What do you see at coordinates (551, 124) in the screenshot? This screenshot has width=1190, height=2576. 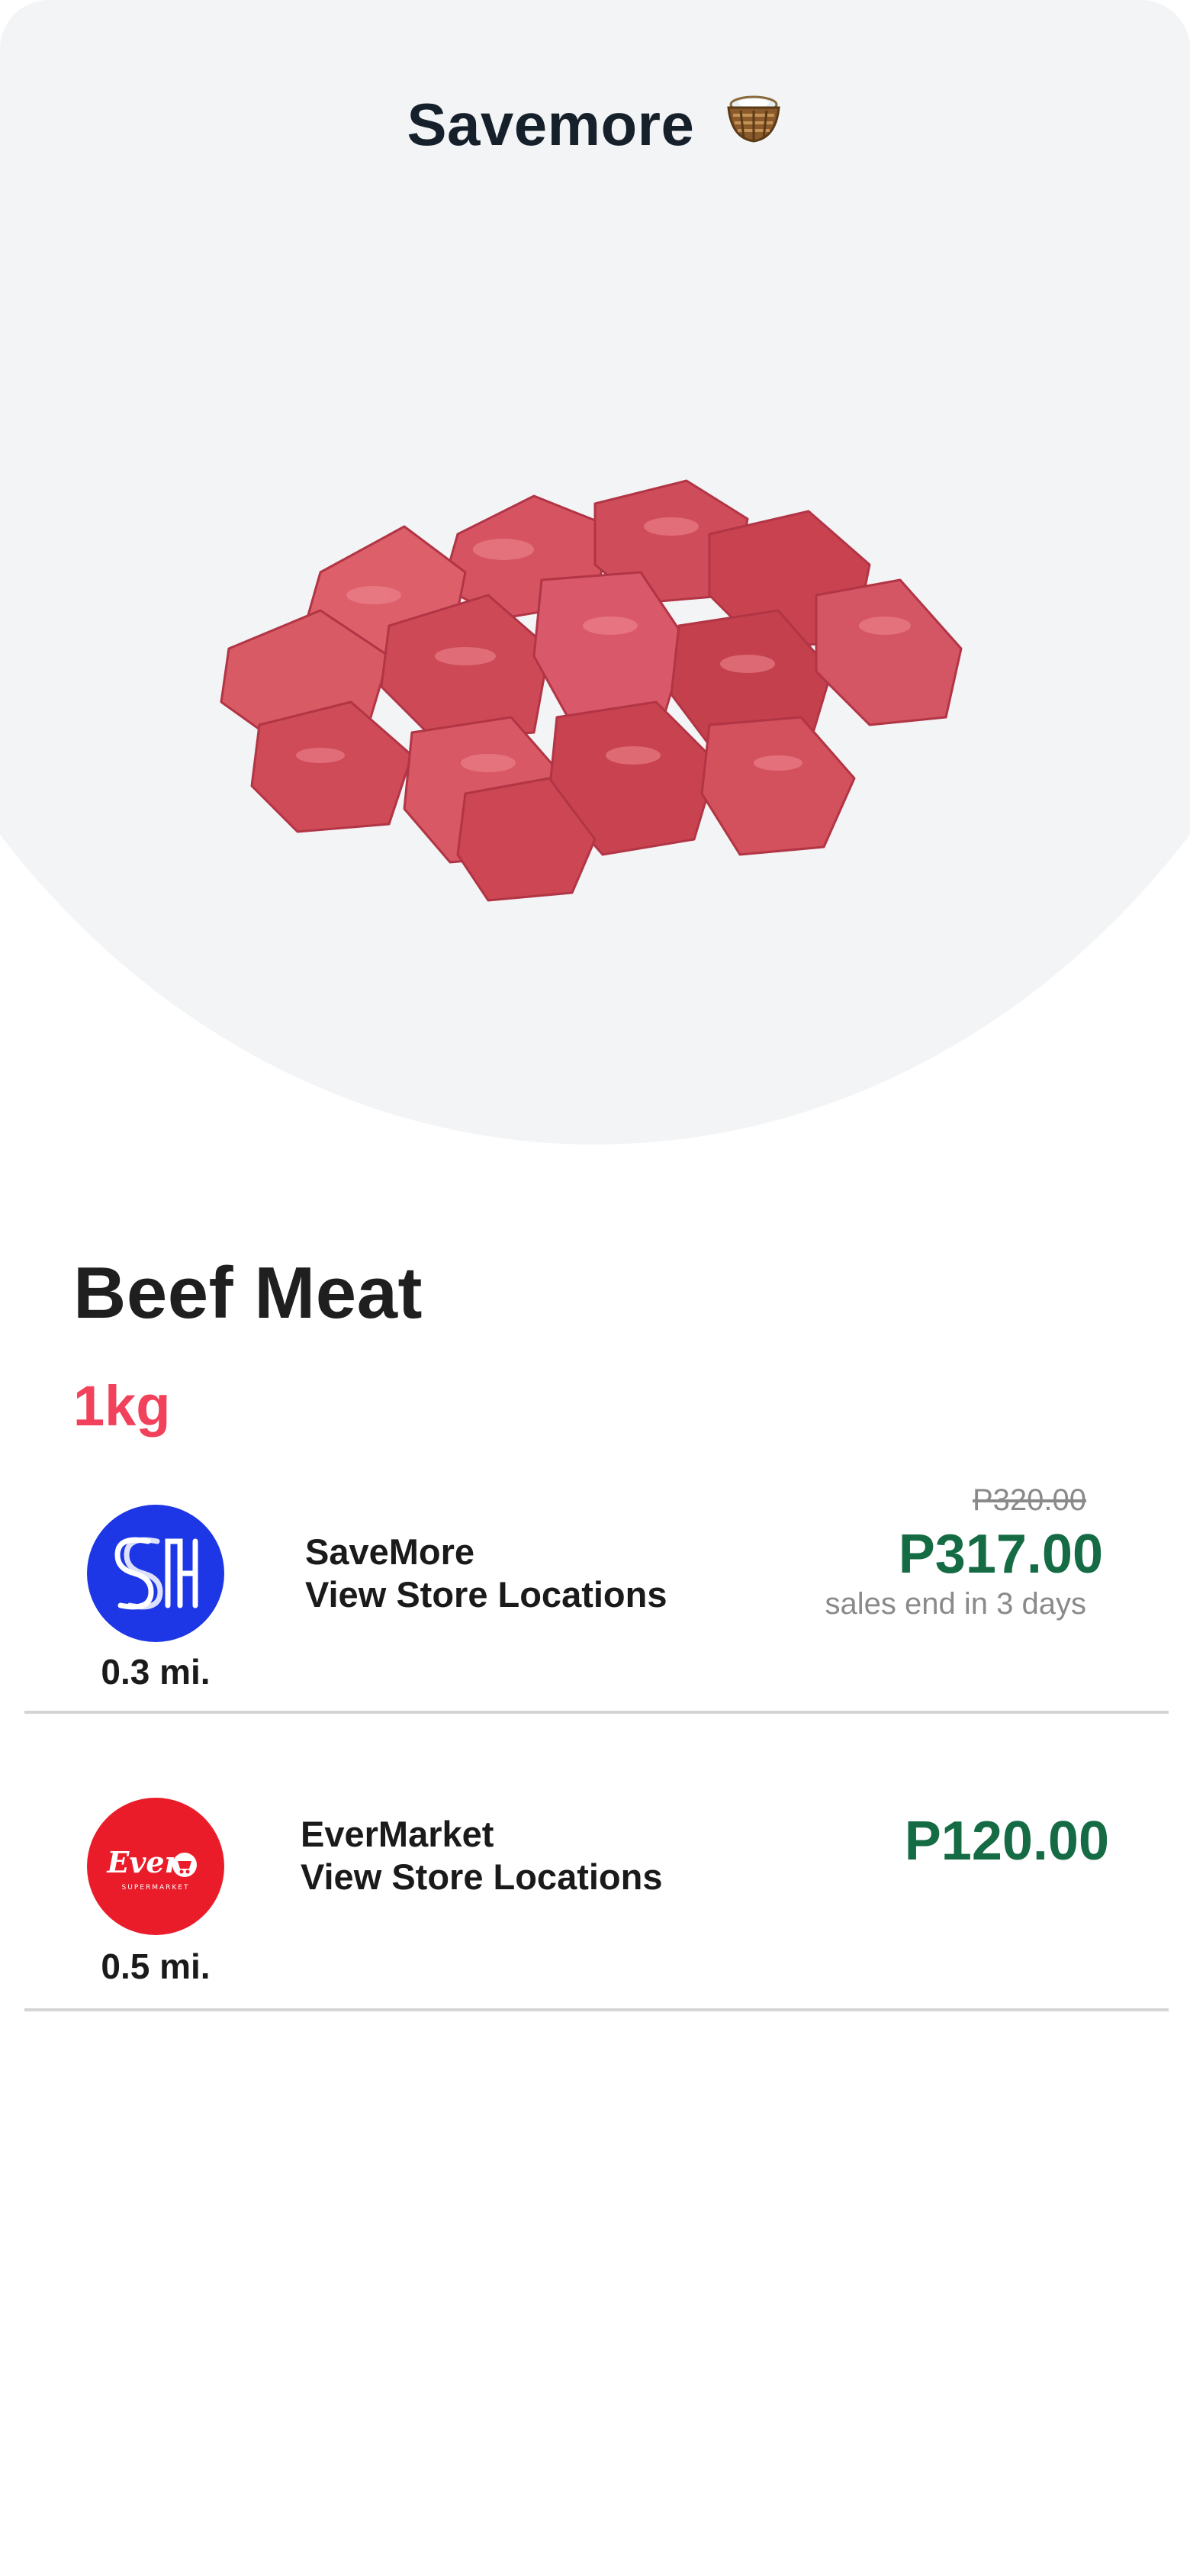 I see `page-title-text: Savemore` at bounding box center [551, 124].